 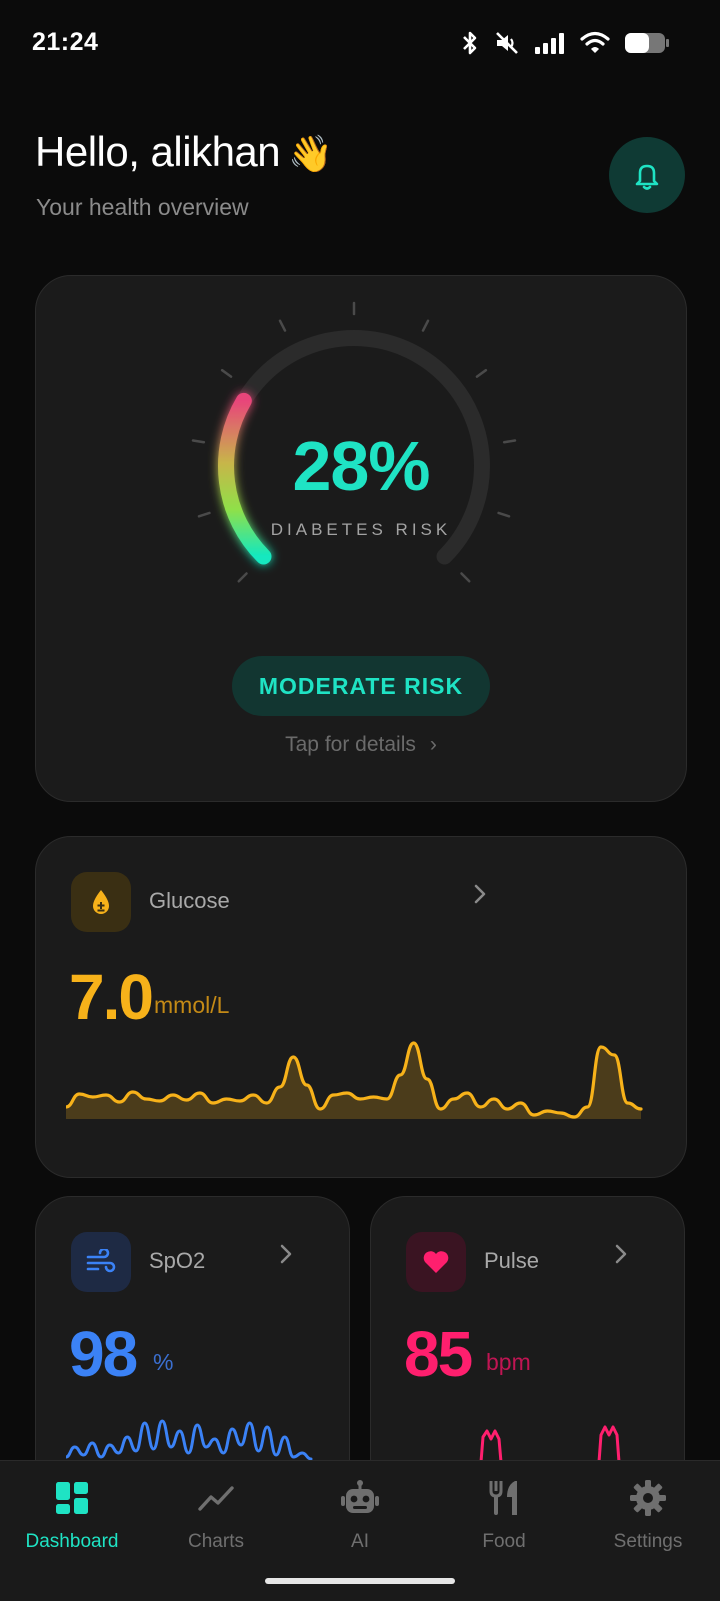 I want to click on spo2-title: SpO2, so click(x=177, y=1260).